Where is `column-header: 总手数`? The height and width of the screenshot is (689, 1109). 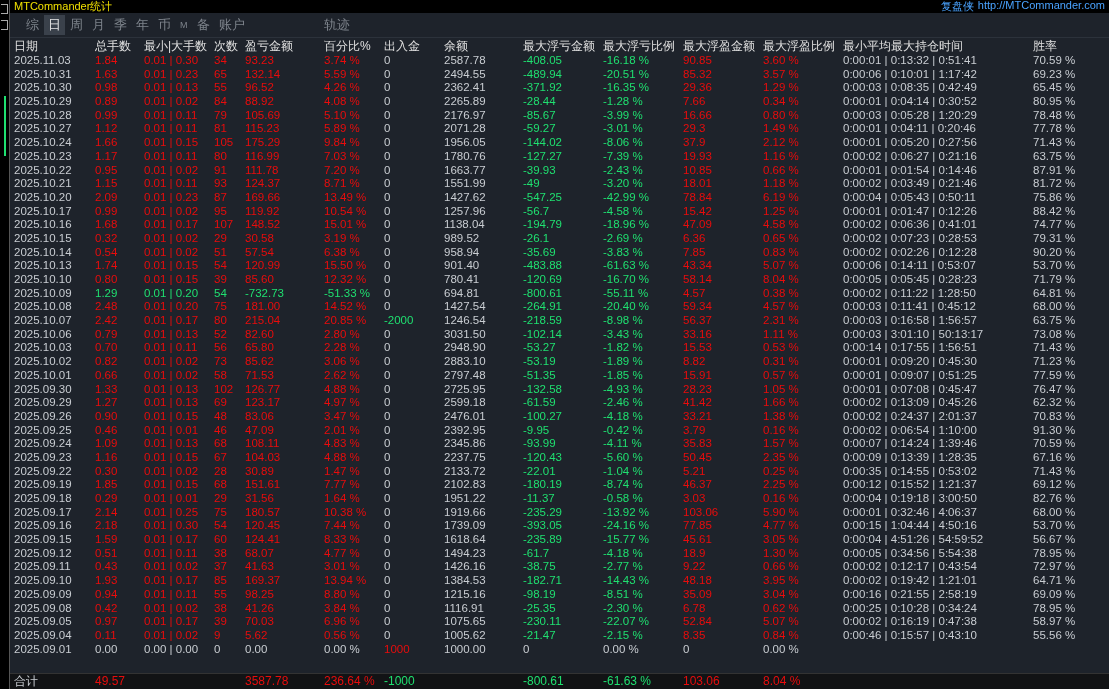 column-header: 总手数 is located at coordinates (119, 46).